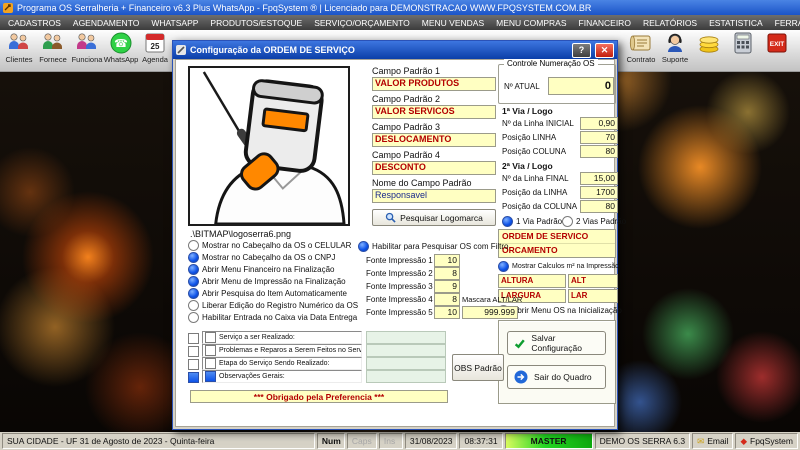 Image resolution: width=800 pixels, height=450 pixels. What do you see at coordinates (556, 377) in the screenshot?
I see `sair-do-quadro-button: Sair do Quadro` at bounding box center [556, 377].